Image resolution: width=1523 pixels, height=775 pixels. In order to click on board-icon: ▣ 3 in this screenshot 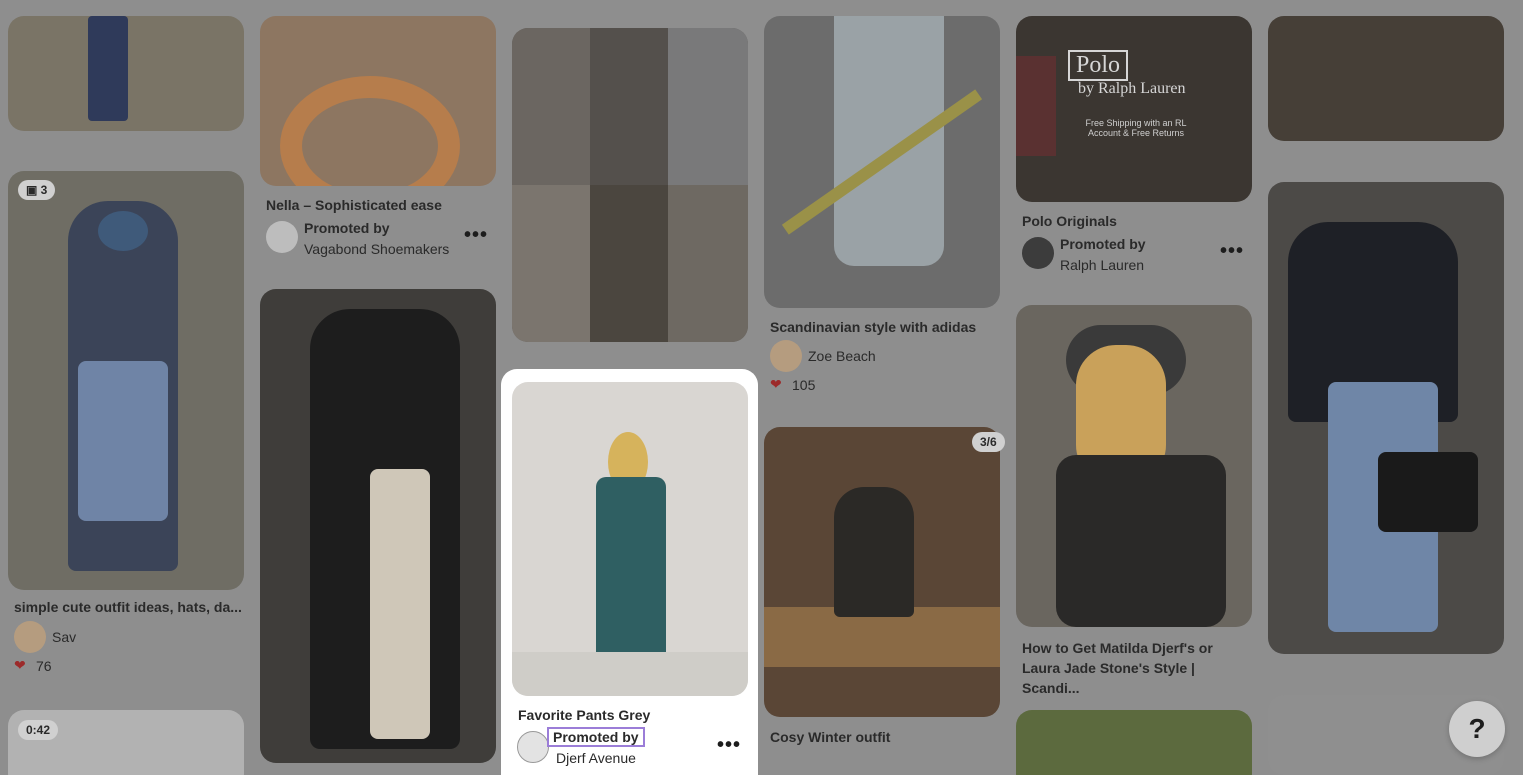, I will do `click(37, 190)`.